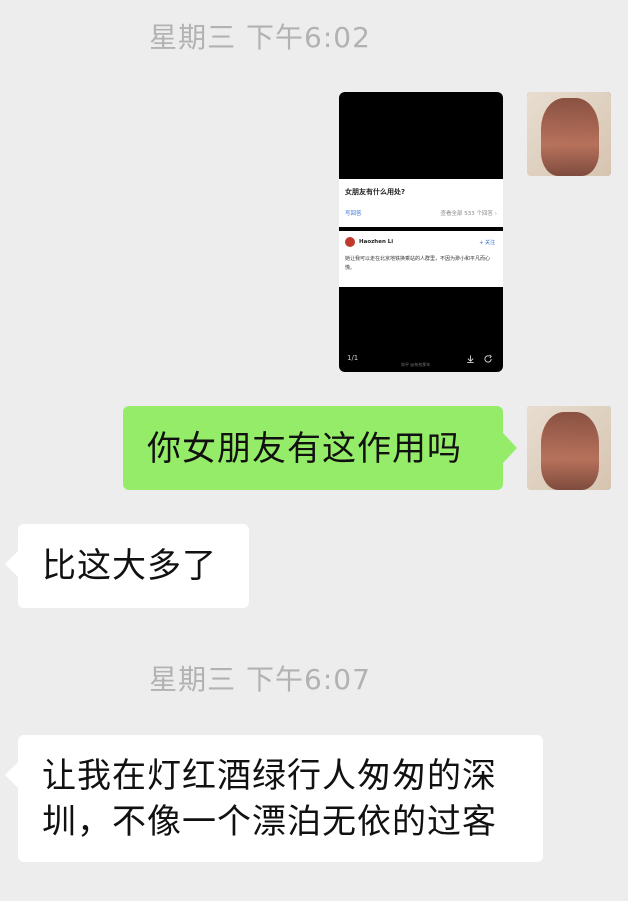  I want to click on view-all-answers: 查看全部 533 个回答 ›, so click(468, 214).